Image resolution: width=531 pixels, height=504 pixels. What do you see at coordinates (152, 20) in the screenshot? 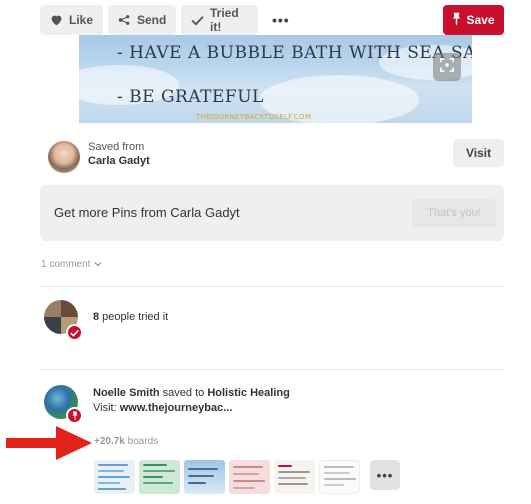
I see `send-label: Send` at bounding box center [152, 20].